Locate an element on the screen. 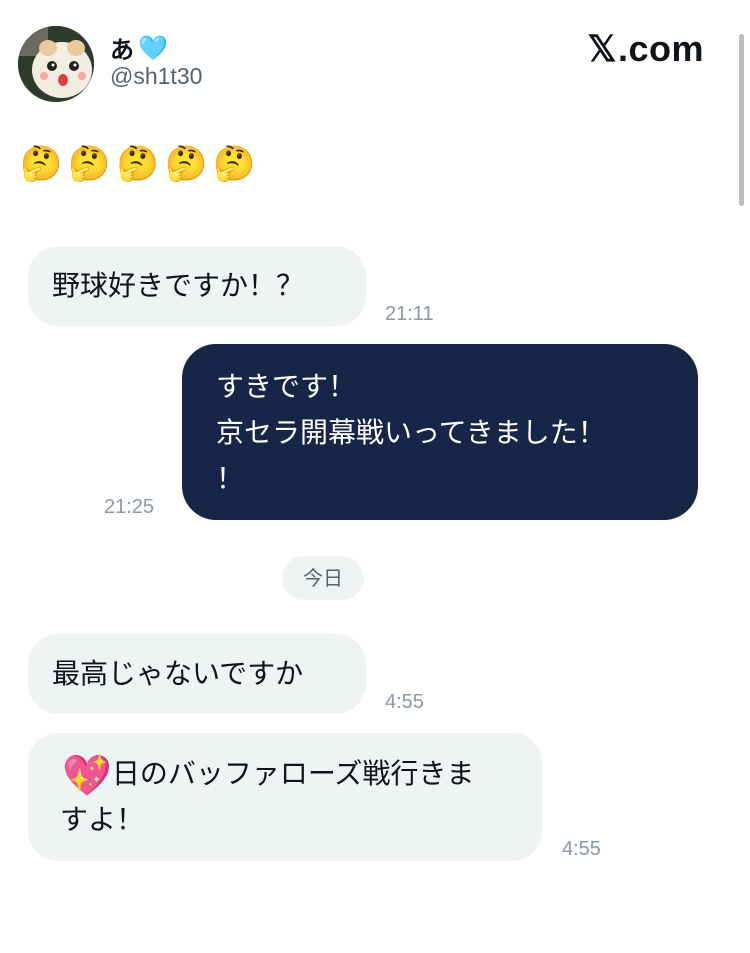 The image size is (750, 953). x-logo-icon: 𝕏 is located at coordinates (602, 48).